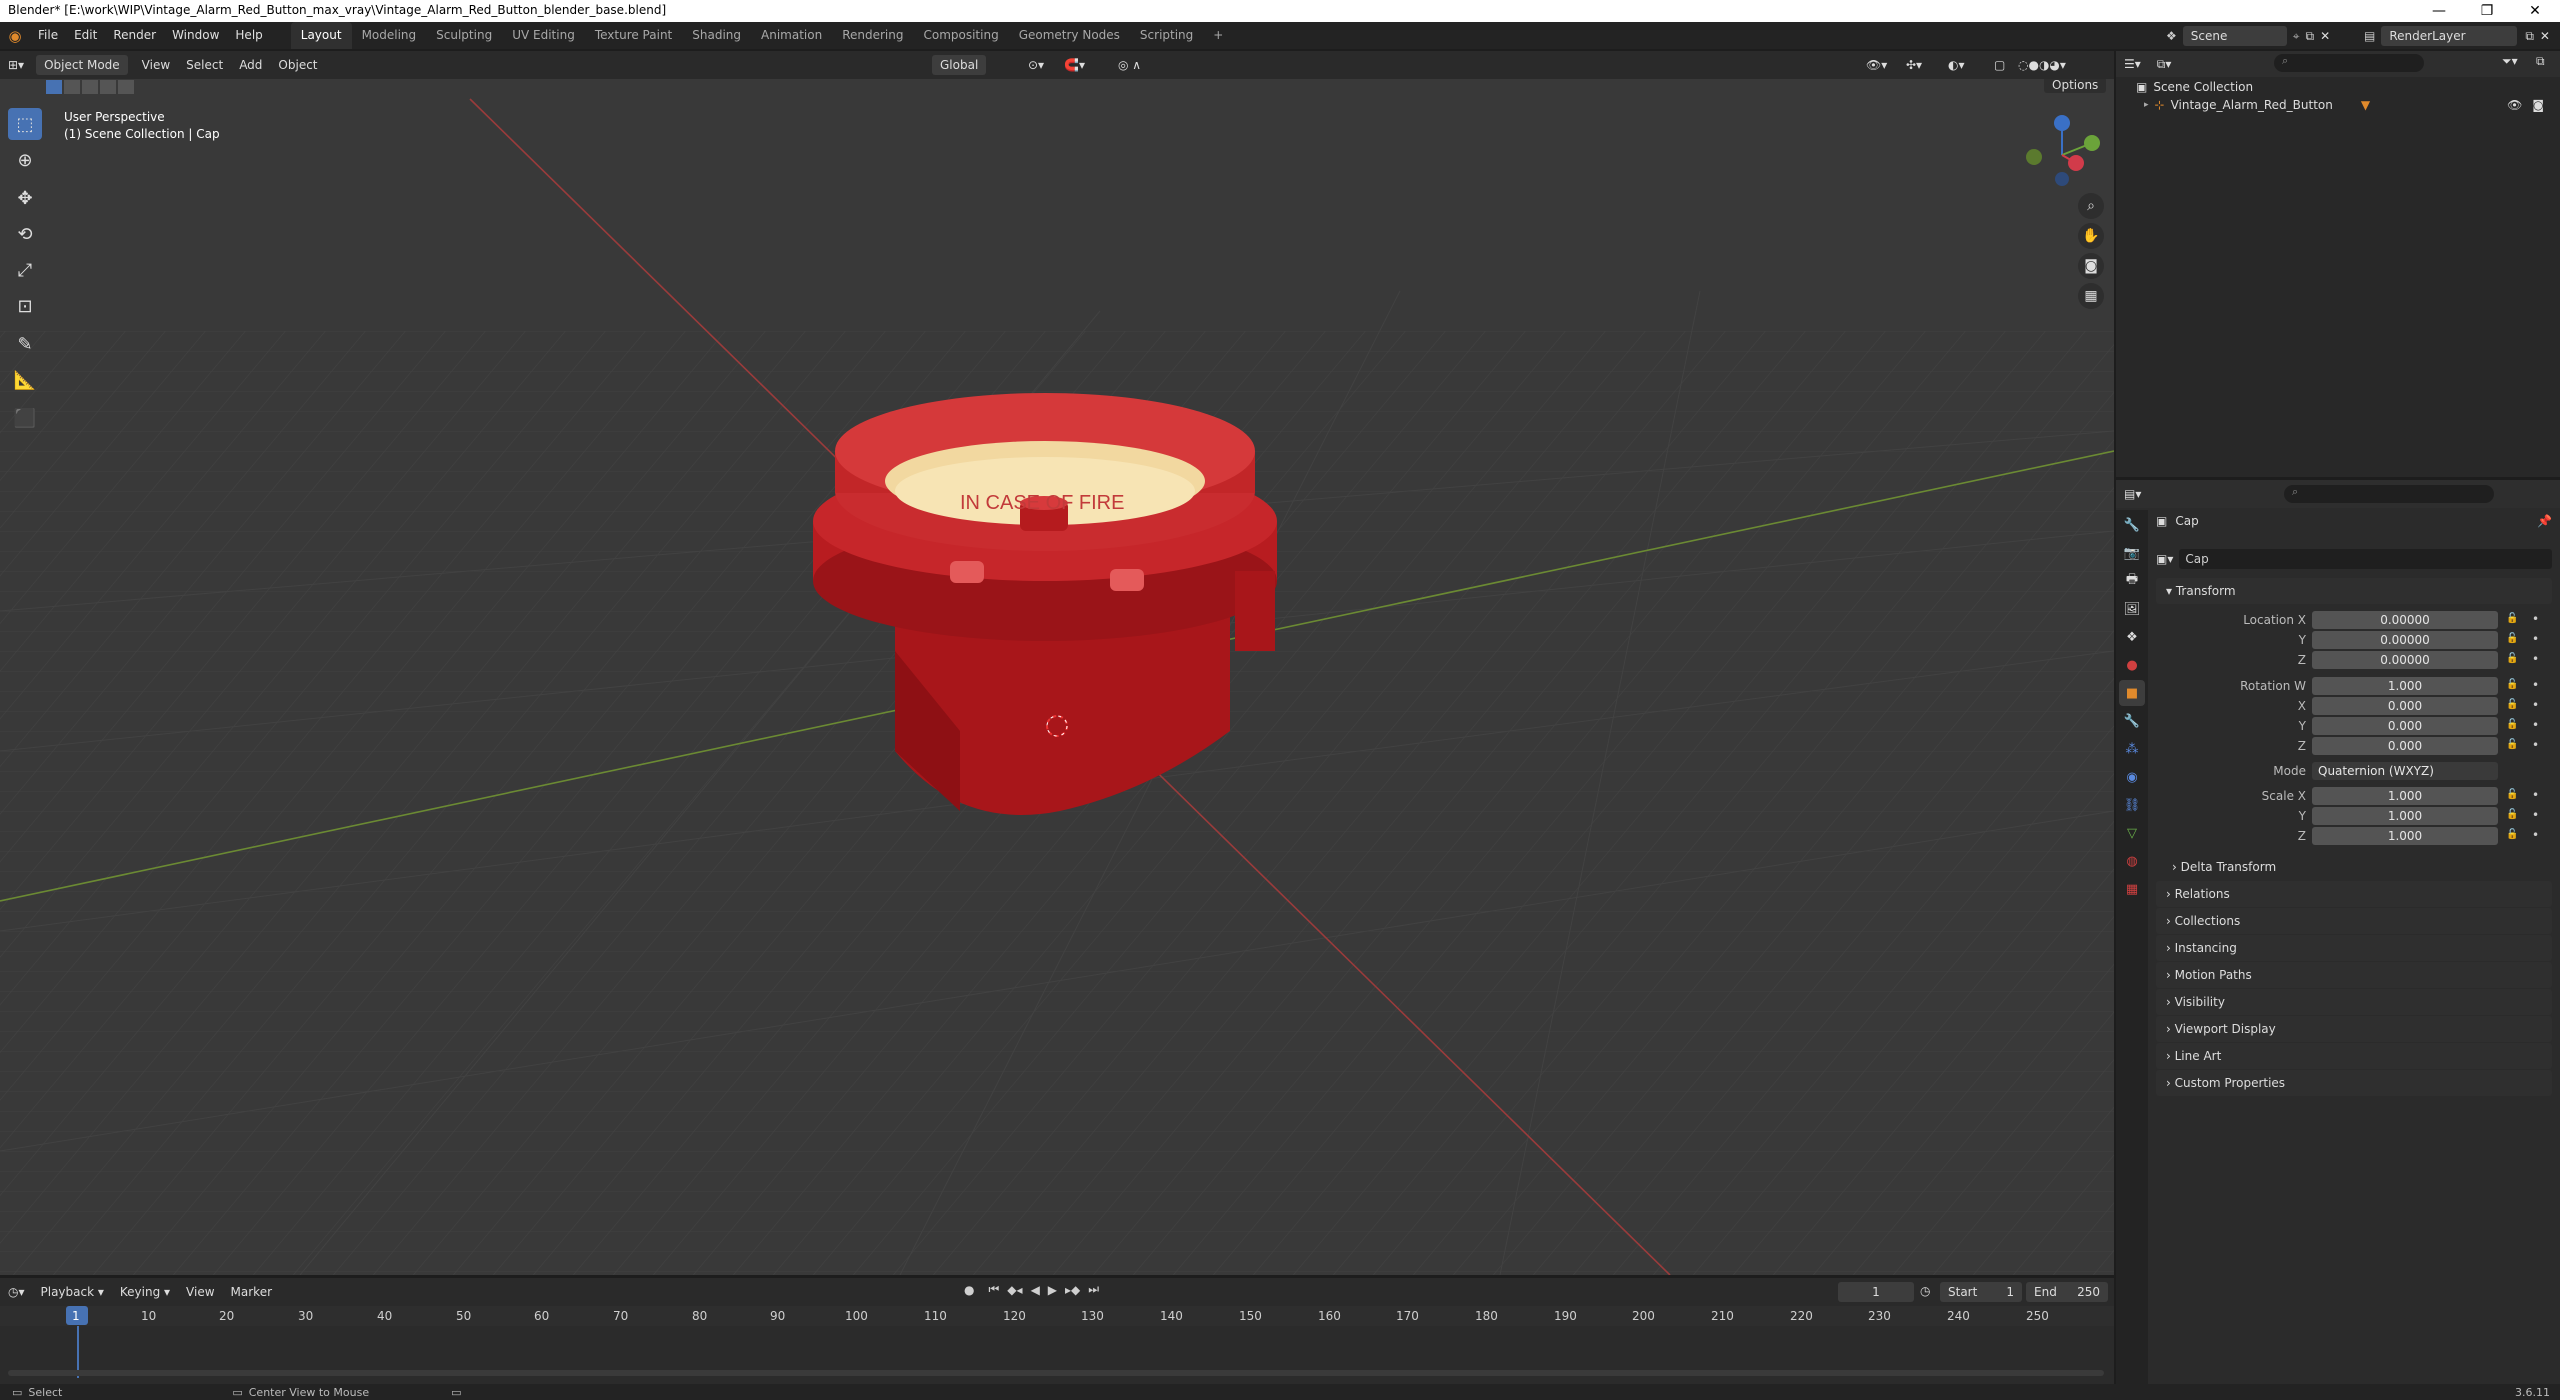 The image size is (2560, 1400). I want to click on orientation-selector: Global, so click(959, 65).